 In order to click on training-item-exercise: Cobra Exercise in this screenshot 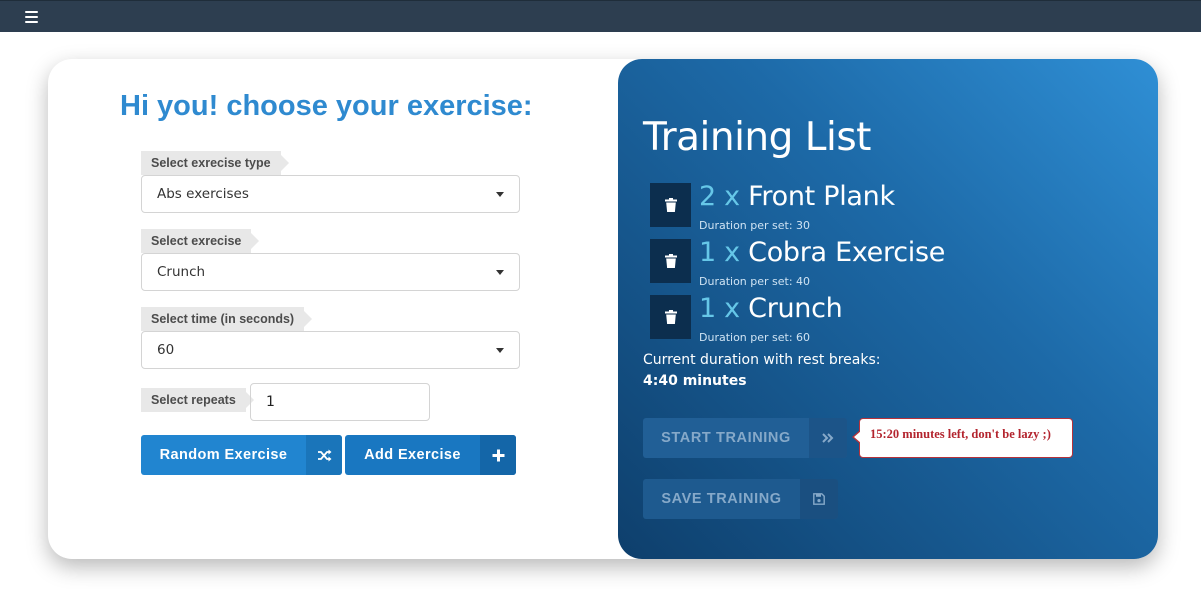, I will do `click(847, 252)`.